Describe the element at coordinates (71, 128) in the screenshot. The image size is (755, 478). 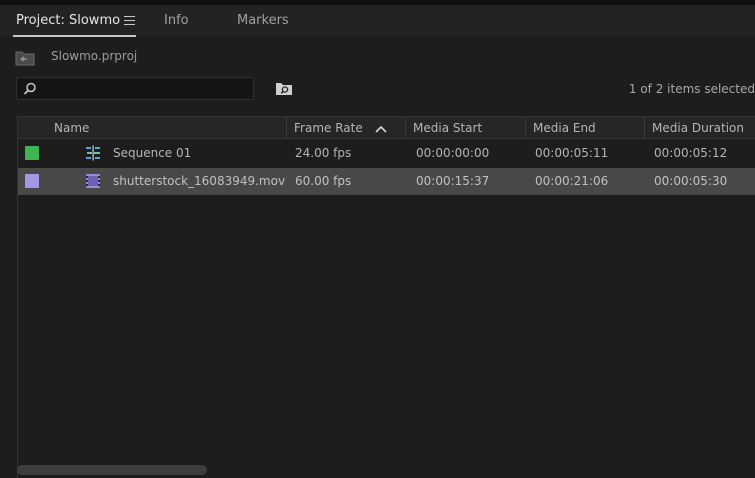
I see `column-header-name: Name` at that location.